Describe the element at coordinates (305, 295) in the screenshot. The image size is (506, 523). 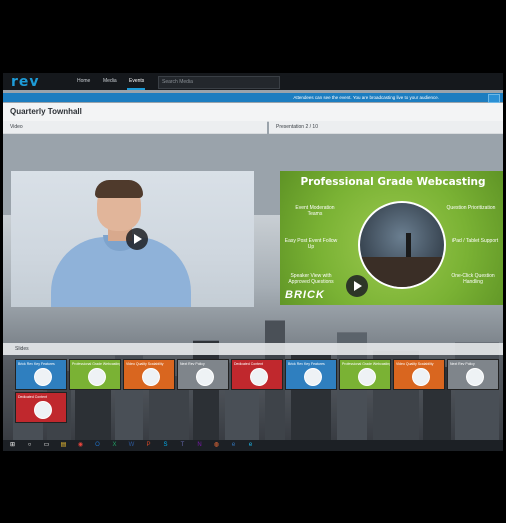
I see `brick-logo: BRICK` at that location.